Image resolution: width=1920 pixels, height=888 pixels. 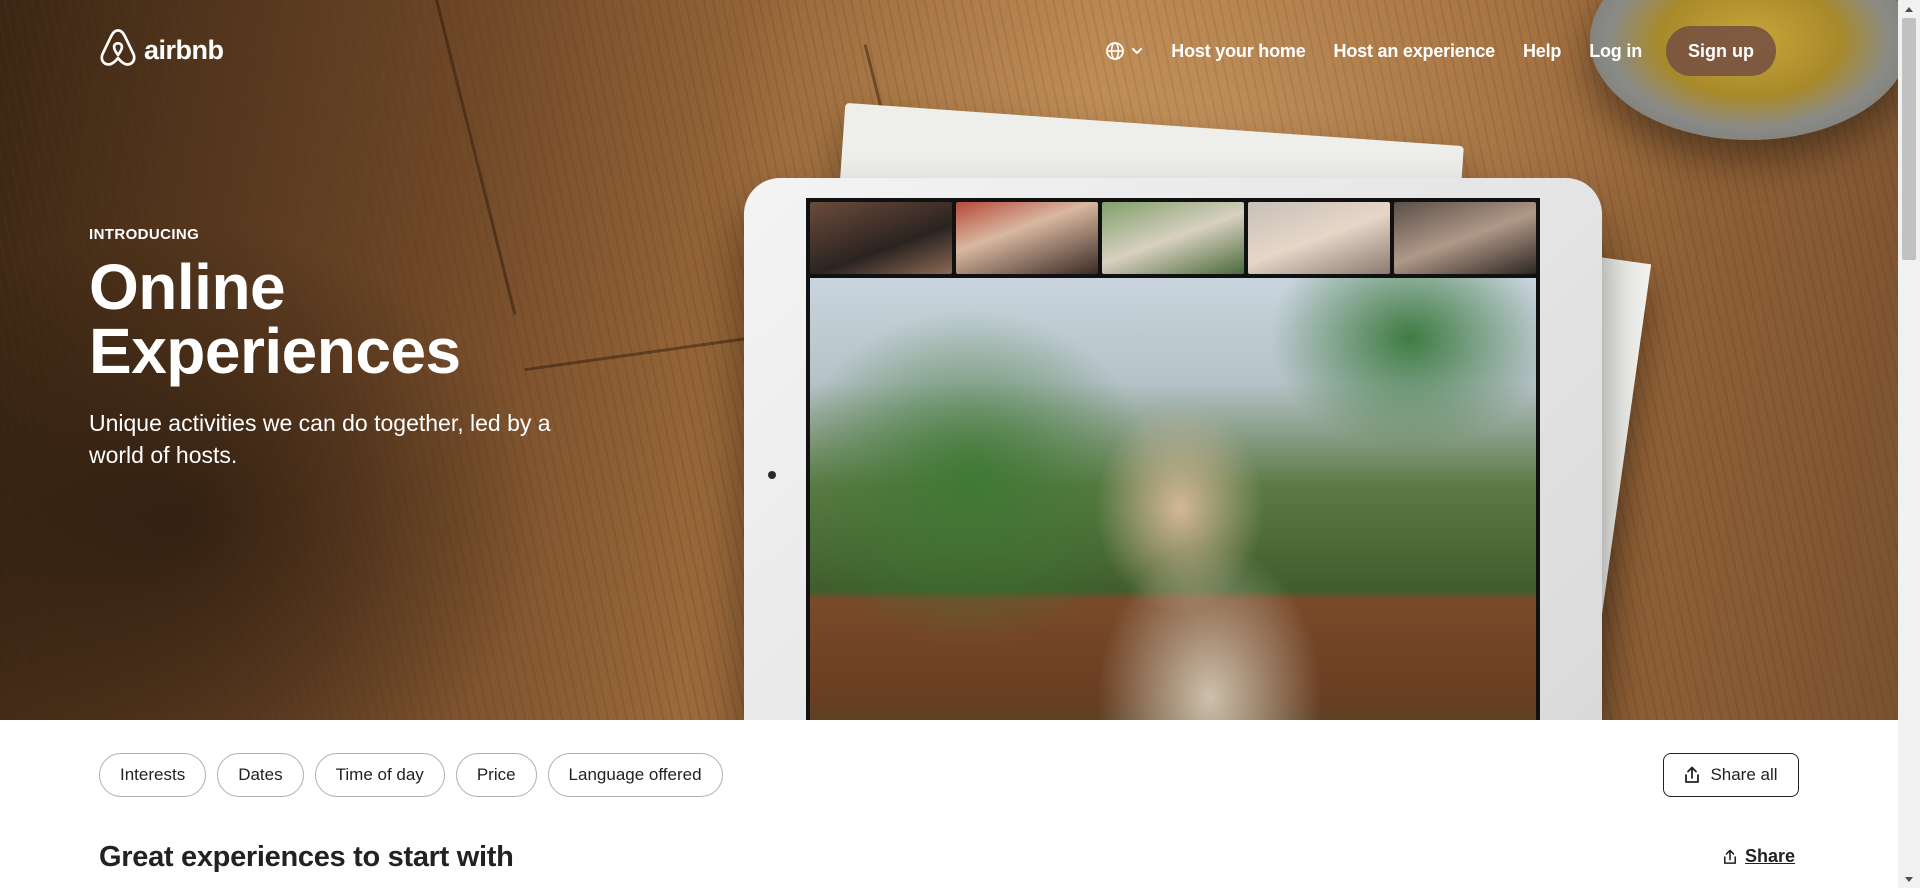 What do you see at coordinates (118, 47) in the screenshot?
I see `airbnb-belo-icon` at bounding box center [118, 47].